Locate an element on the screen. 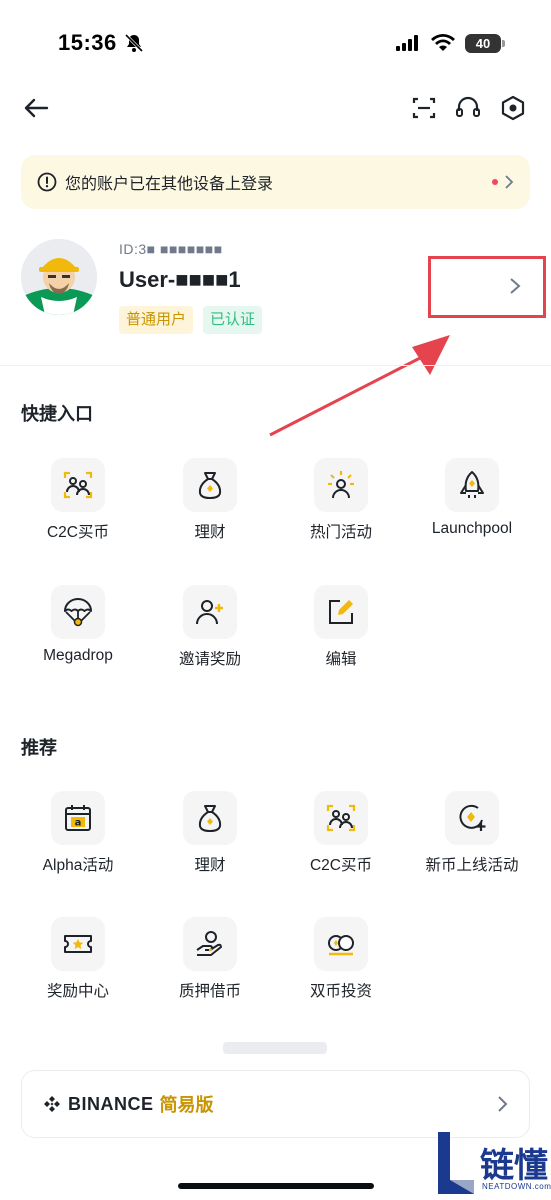 Image resolution: width=551 pixels, height=1200 pixels. settings-hexagon-icon is located at coordinates (513, 108).